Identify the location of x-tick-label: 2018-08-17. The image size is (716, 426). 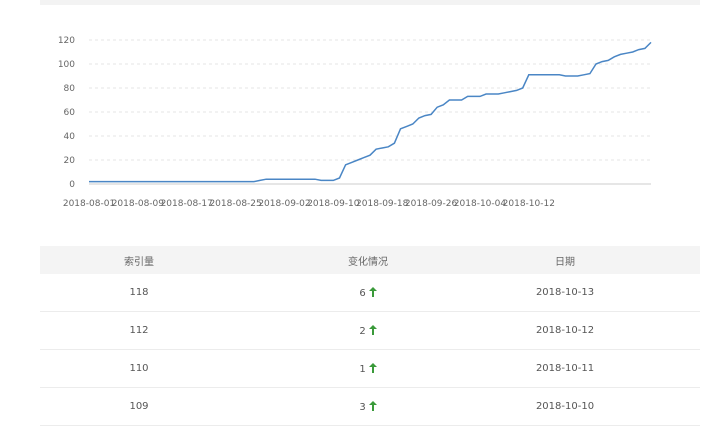
(187, 204).